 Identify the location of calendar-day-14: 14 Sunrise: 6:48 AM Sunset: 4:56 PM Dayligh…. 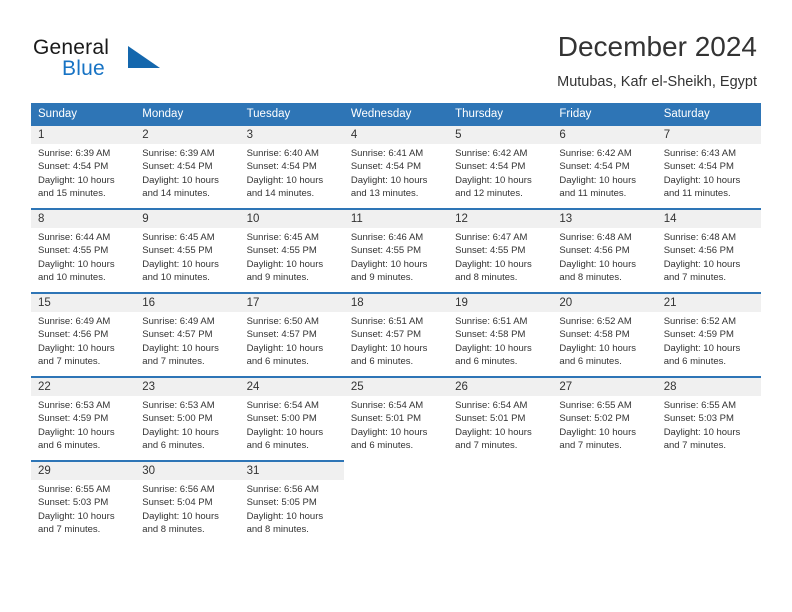
(708, 250).